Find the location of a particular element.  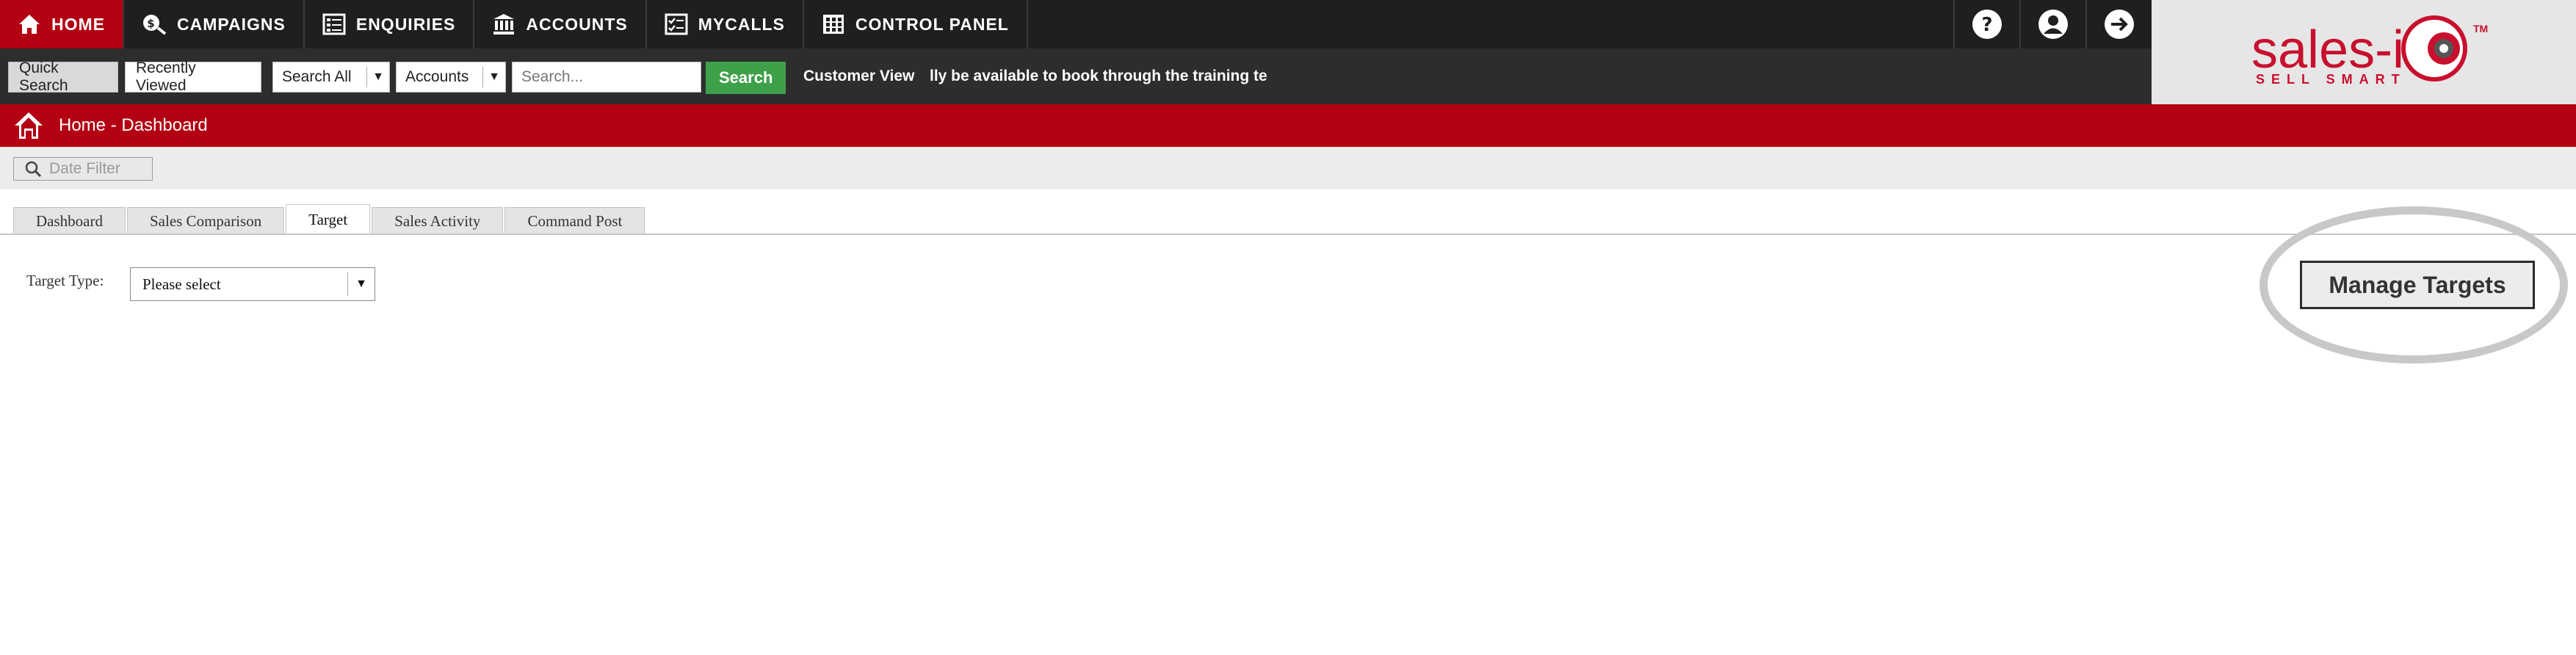

enquiries-icon is located at coordinates (334, 24).